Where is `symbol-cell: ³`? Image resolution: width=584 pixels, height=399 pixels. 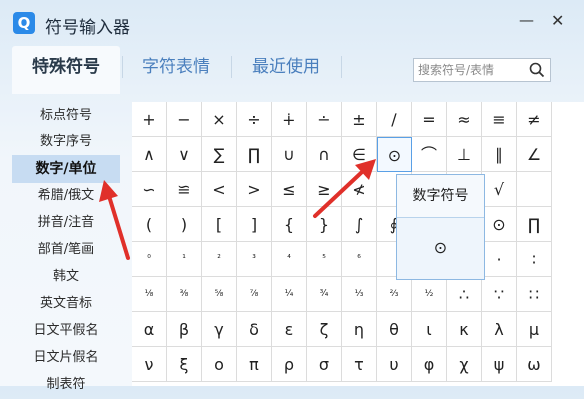
symbol-cell: ³ is located at coordinates (254, 259).